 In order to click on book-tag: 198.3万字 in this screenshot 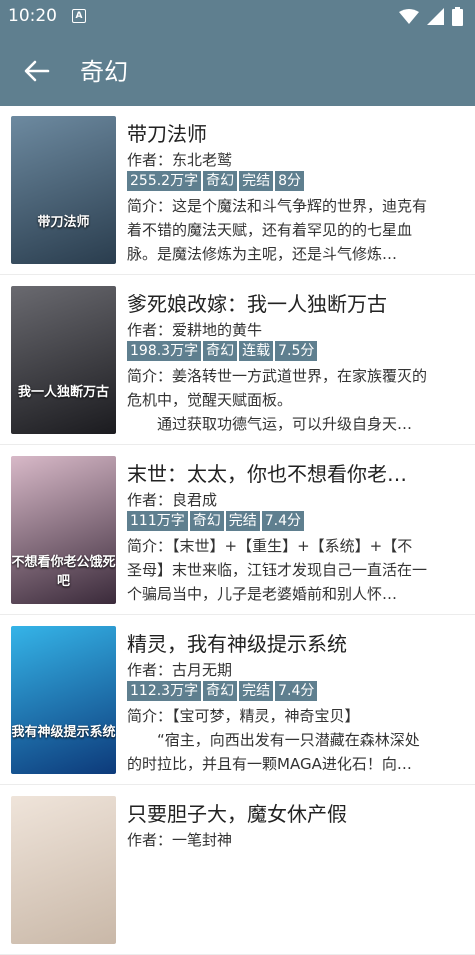, I will do `click(164, 351)`.